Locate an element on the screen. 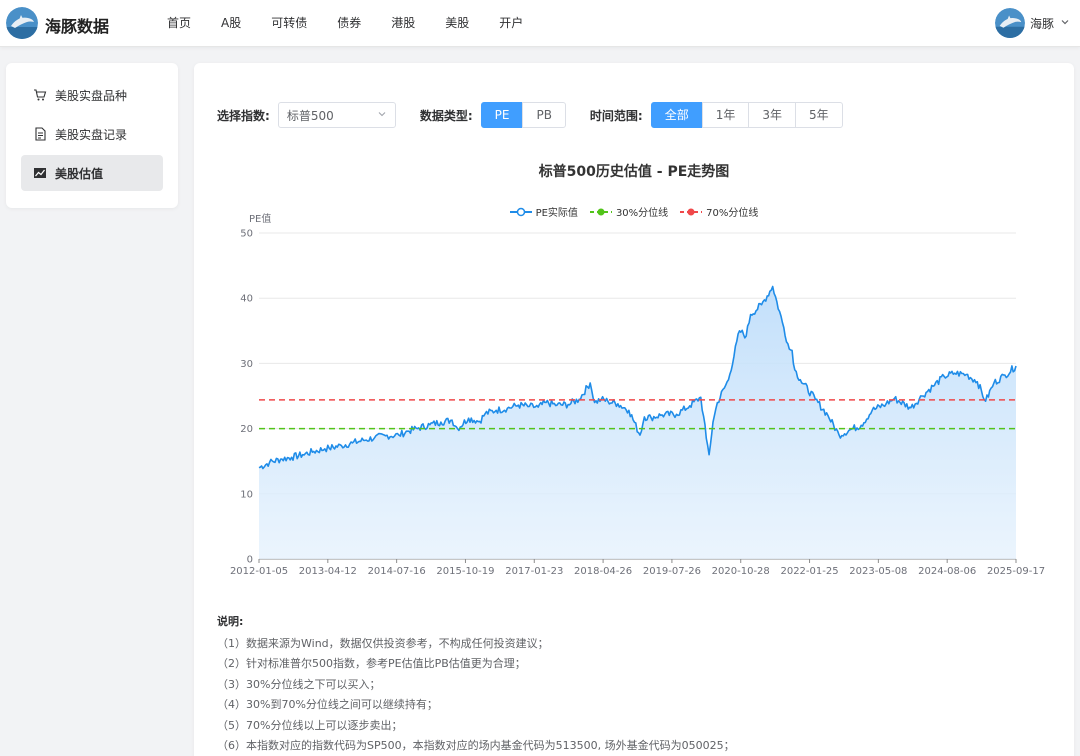  range-button-all: 全部 is located at coordinates (676, 115).